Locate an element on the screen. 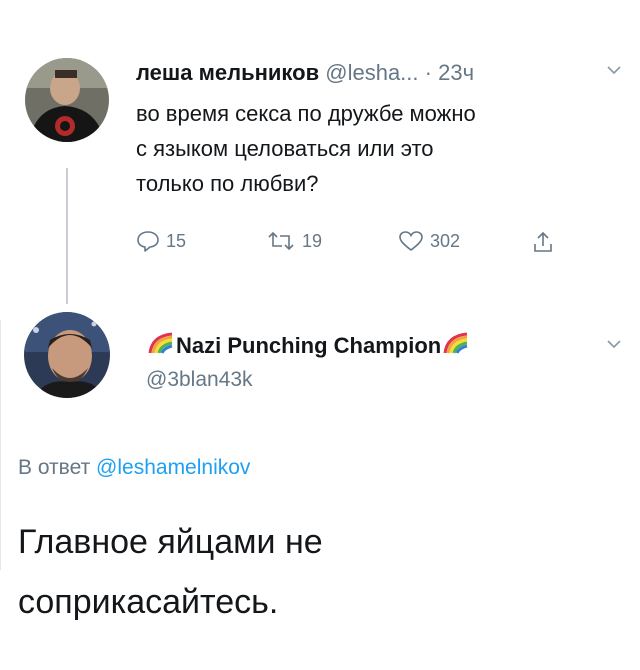  tweet-header: леша мельников @lesha... · 23ч is located at coordinates (381, 73).